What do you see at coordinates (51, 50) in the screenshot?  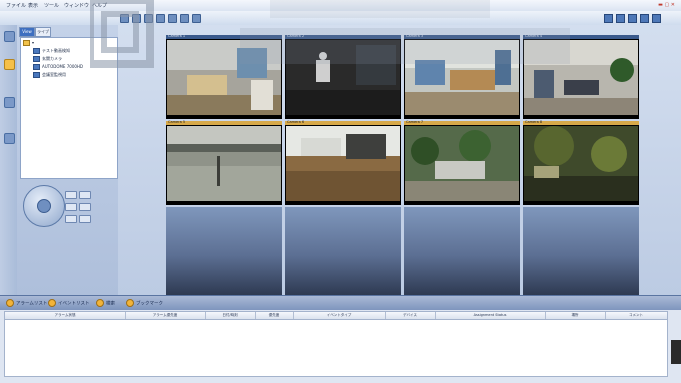 I see `tree-item: テスト動画検知` at bounding box center [51, 50].